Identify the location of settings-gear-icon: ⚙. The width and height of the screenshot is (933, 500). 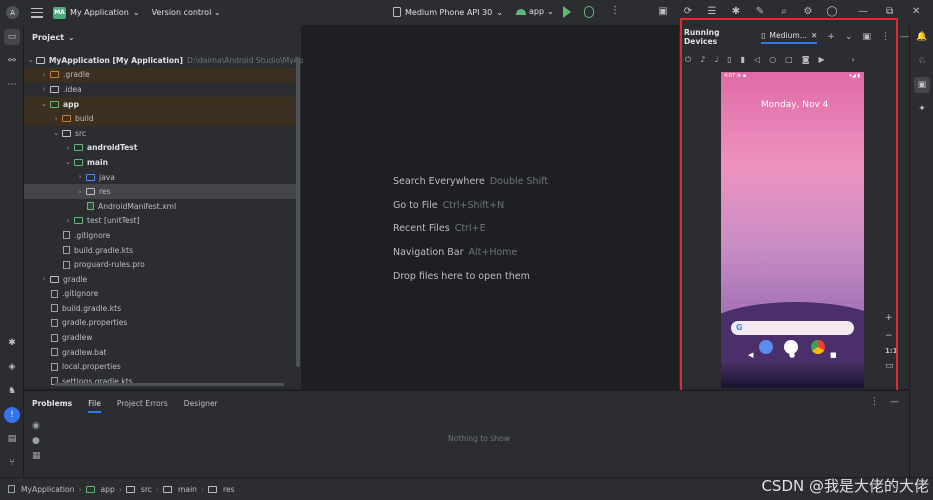
(808, 12).